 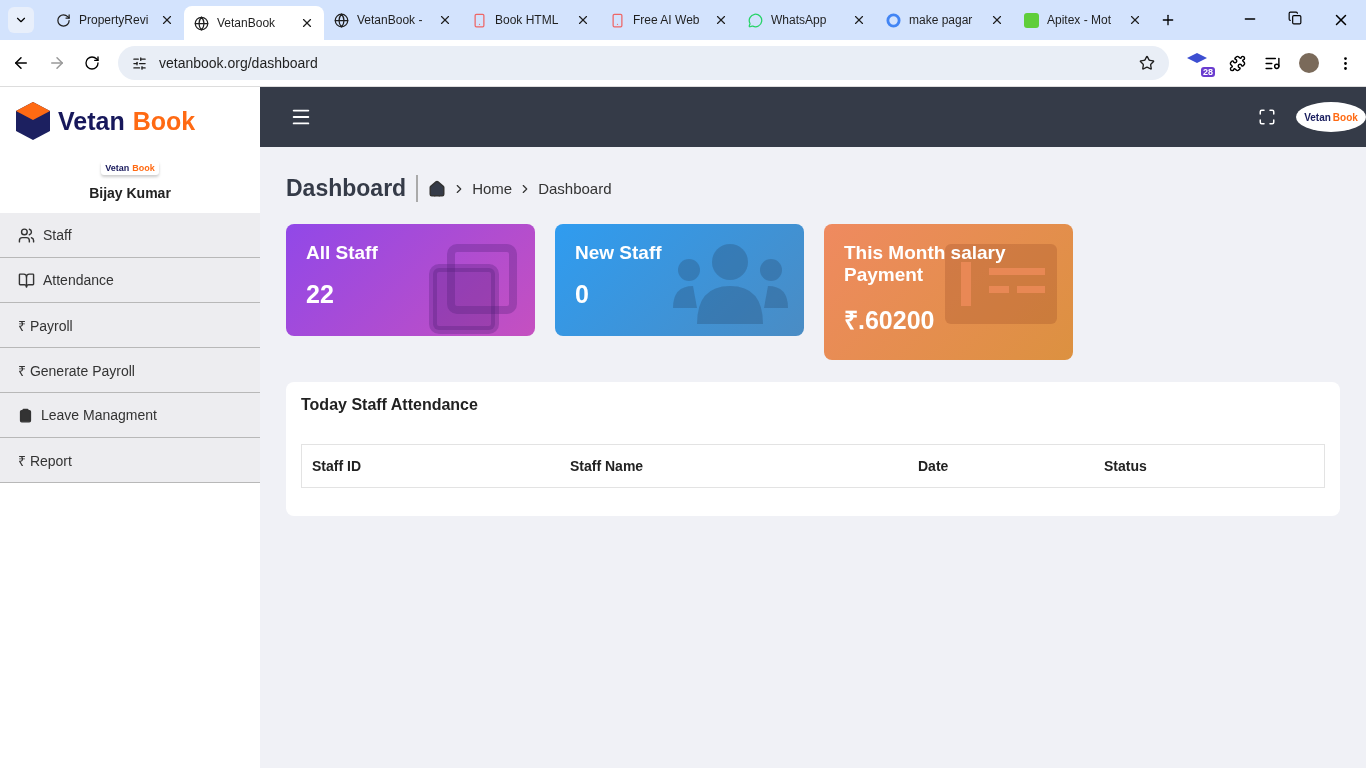 I want to click on sidebar-item: ₹ Report, so click(x=130, y=460).